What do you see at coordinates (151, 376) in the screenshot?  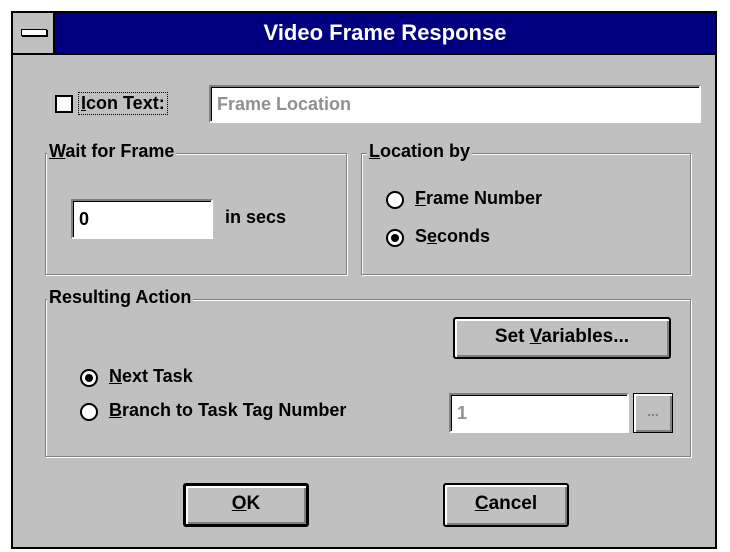 I see `next-task-label: Next Task` at bounding box center [151, 376].